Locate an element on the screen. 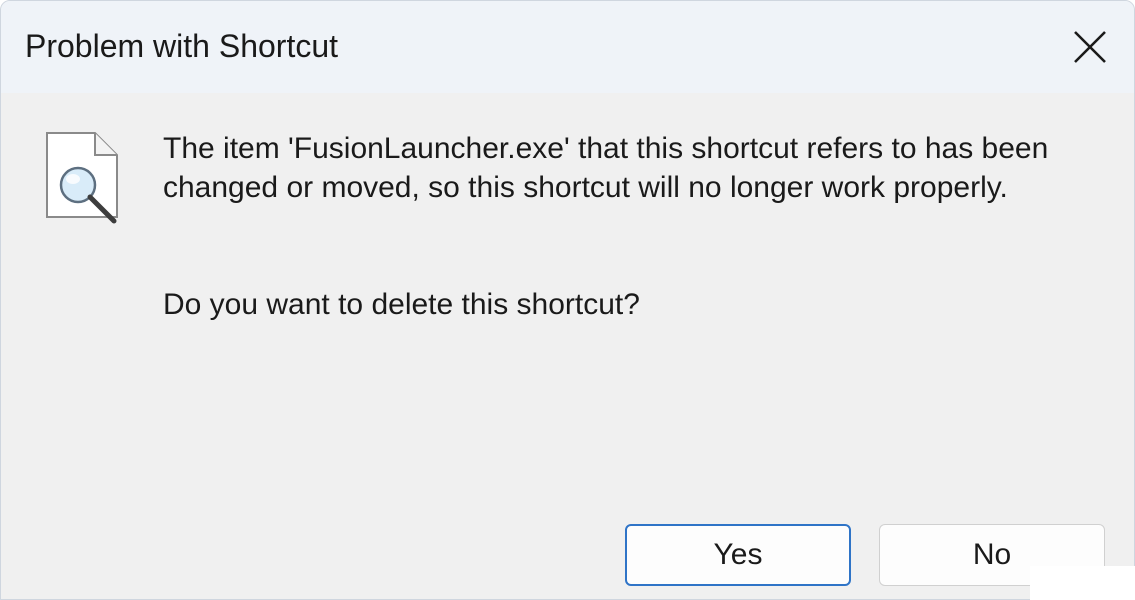  close-button is located at coordinates (1090, 47).